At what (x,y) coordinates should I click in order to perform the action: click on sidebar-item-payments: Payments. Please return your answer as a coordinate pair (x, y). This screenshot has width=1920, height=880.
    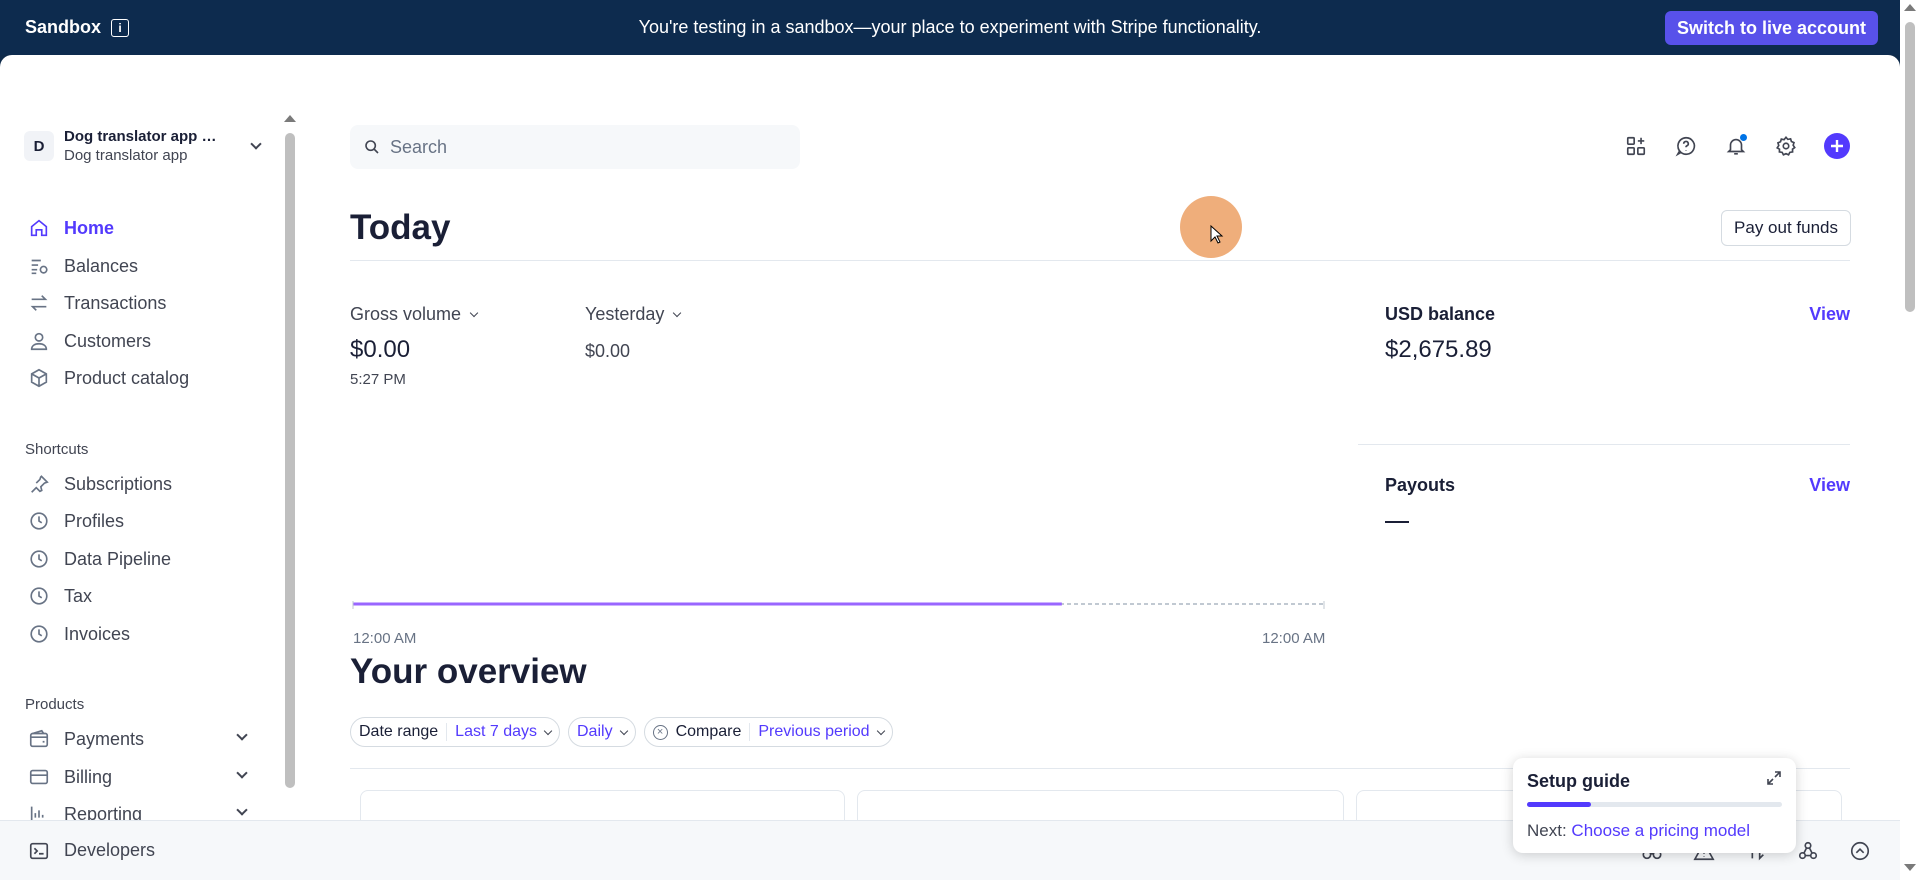
    Looking at the image, I should click on (143, 739).